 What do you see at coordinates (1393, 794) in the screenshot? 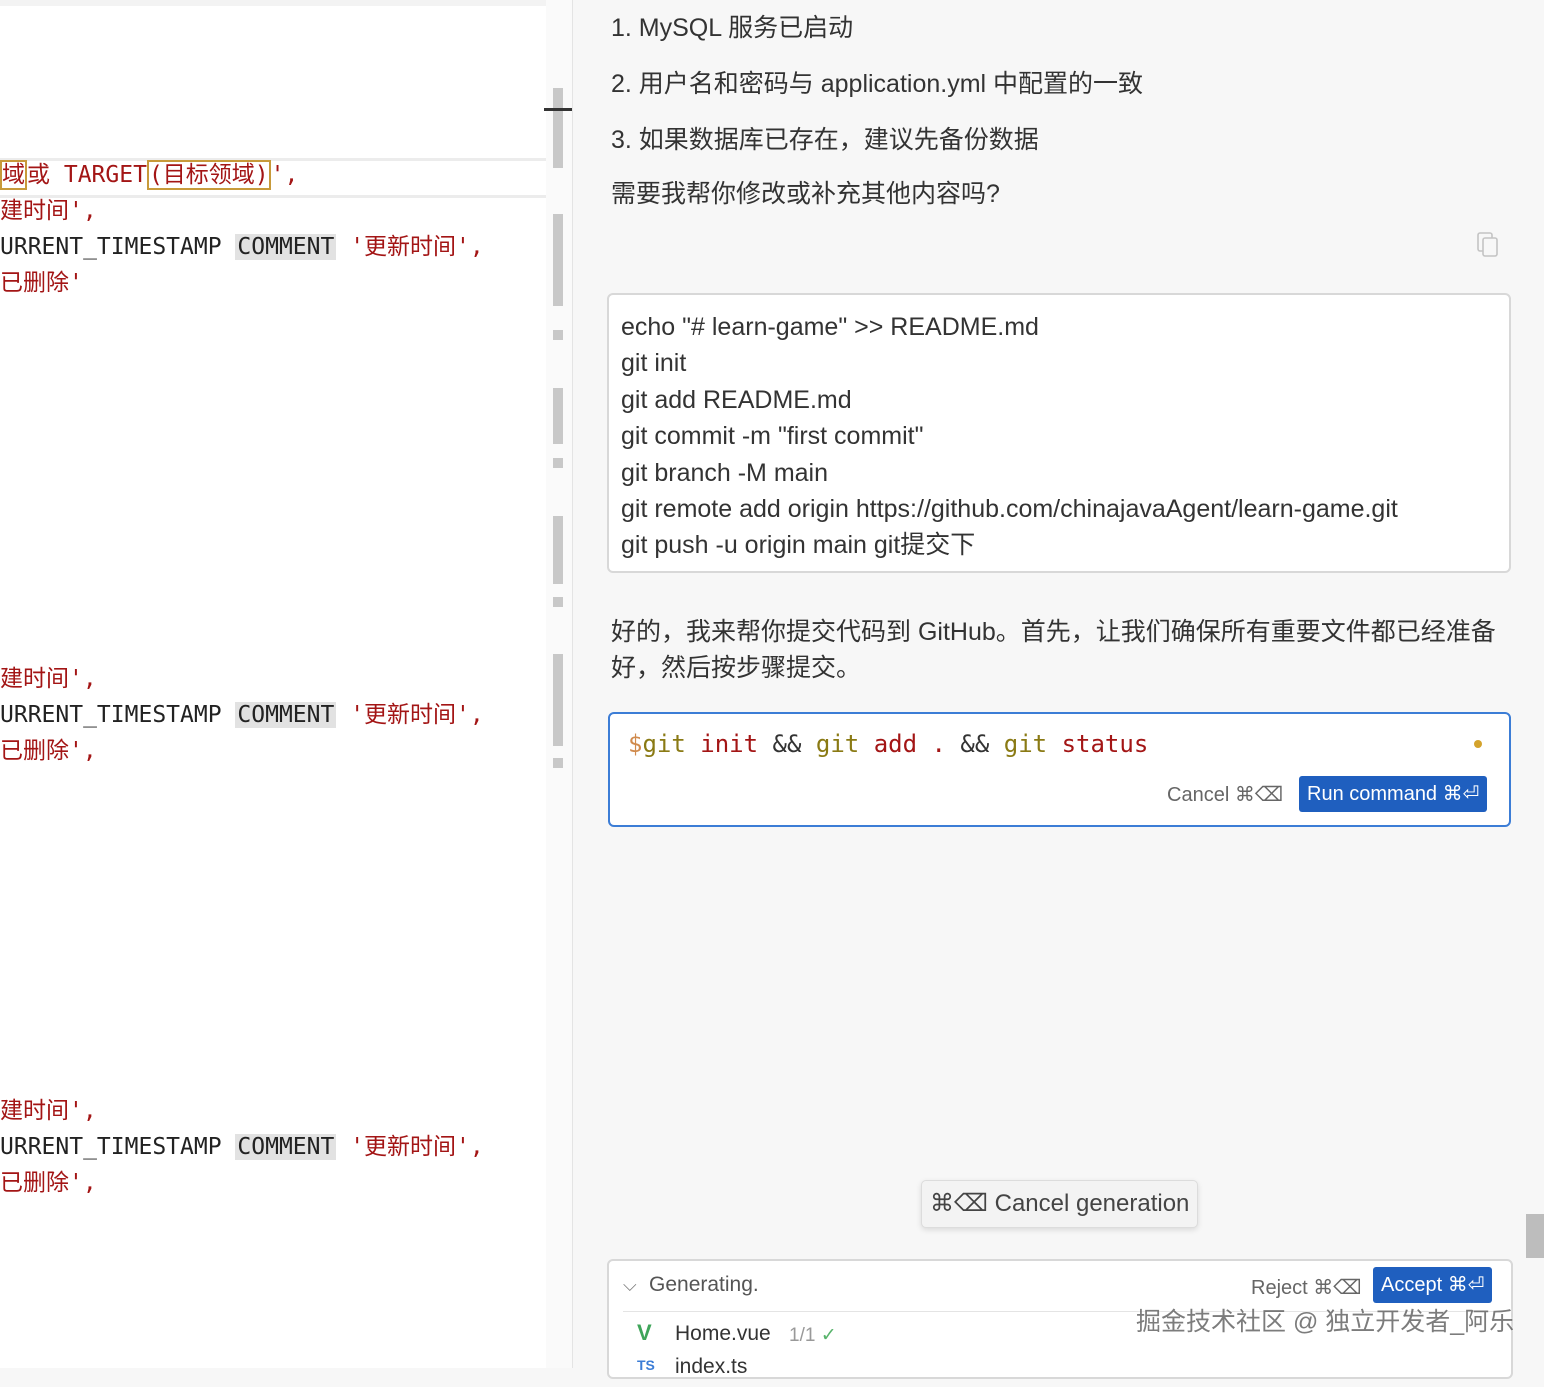
I see `run-command-button: Run command ⌘⏎` at bounding box center [1393, 794].